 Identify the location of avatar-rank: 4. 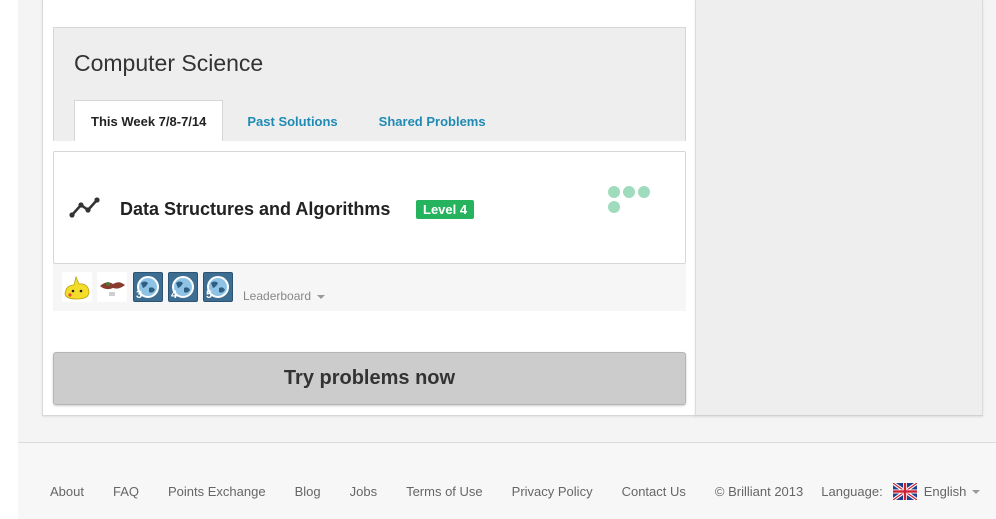
(174, 295).